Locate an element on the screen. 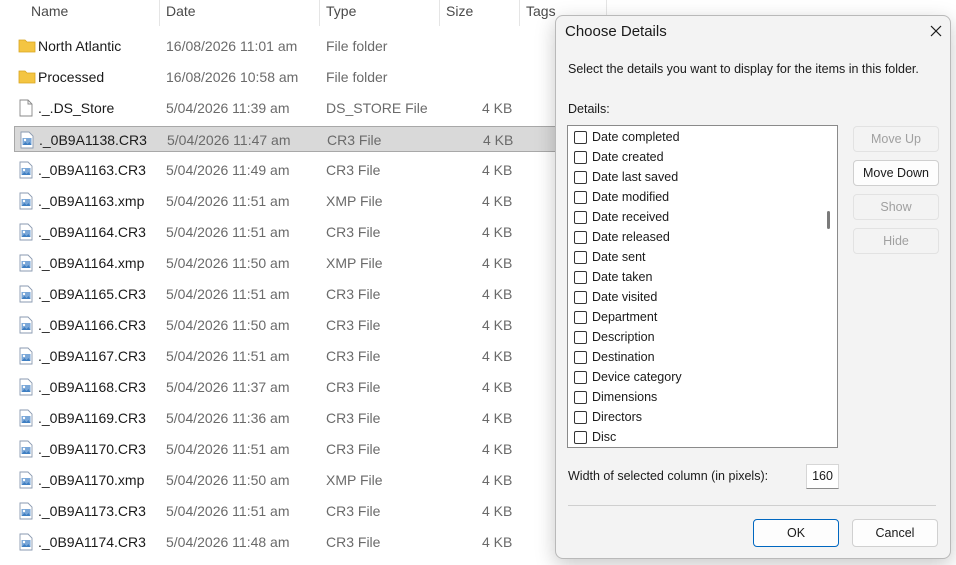 This screenshot has width=956, height=565. file-name: ._.DS_Store is located at coordinates (76, 108).